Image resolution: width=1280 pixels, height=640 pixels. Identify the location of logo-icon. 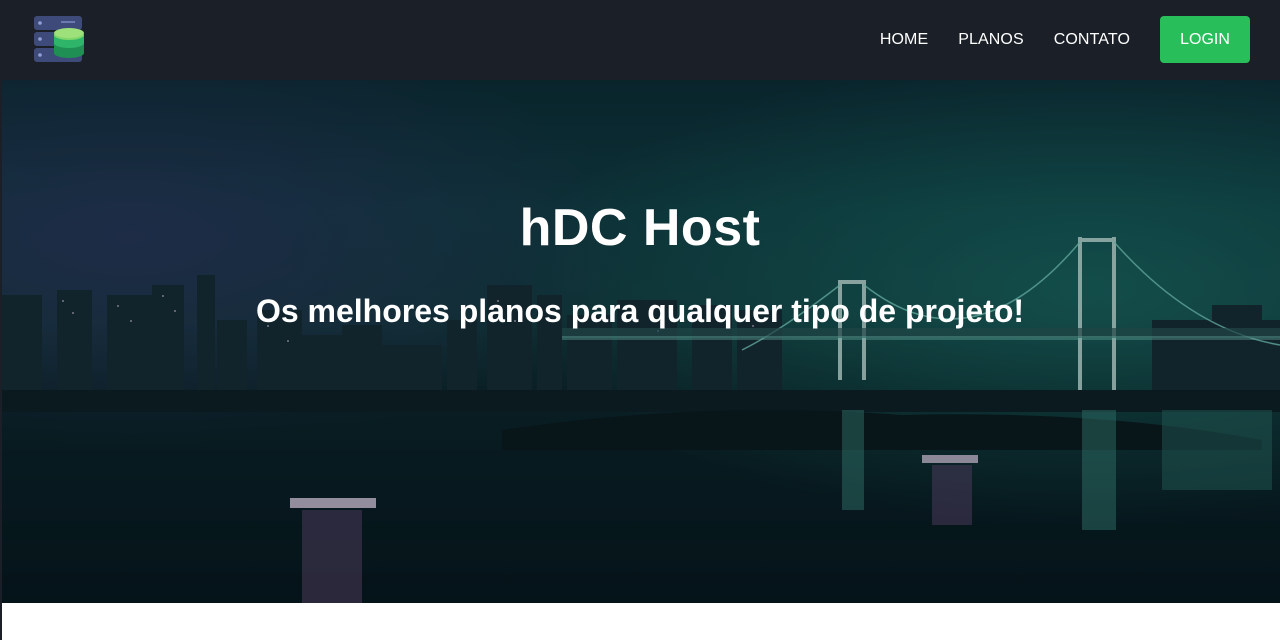
(59, 40).